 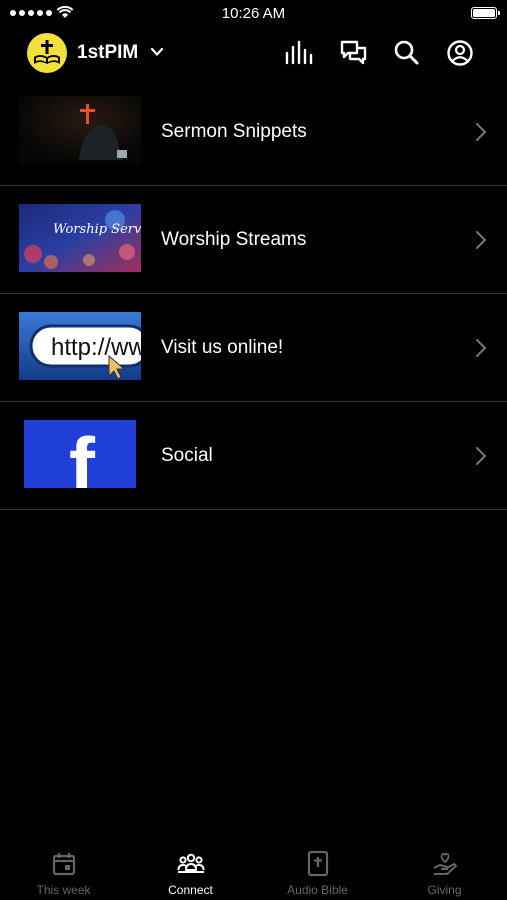 I want to click on status-bar: 10:26 AM, so click(x=253, y=14).